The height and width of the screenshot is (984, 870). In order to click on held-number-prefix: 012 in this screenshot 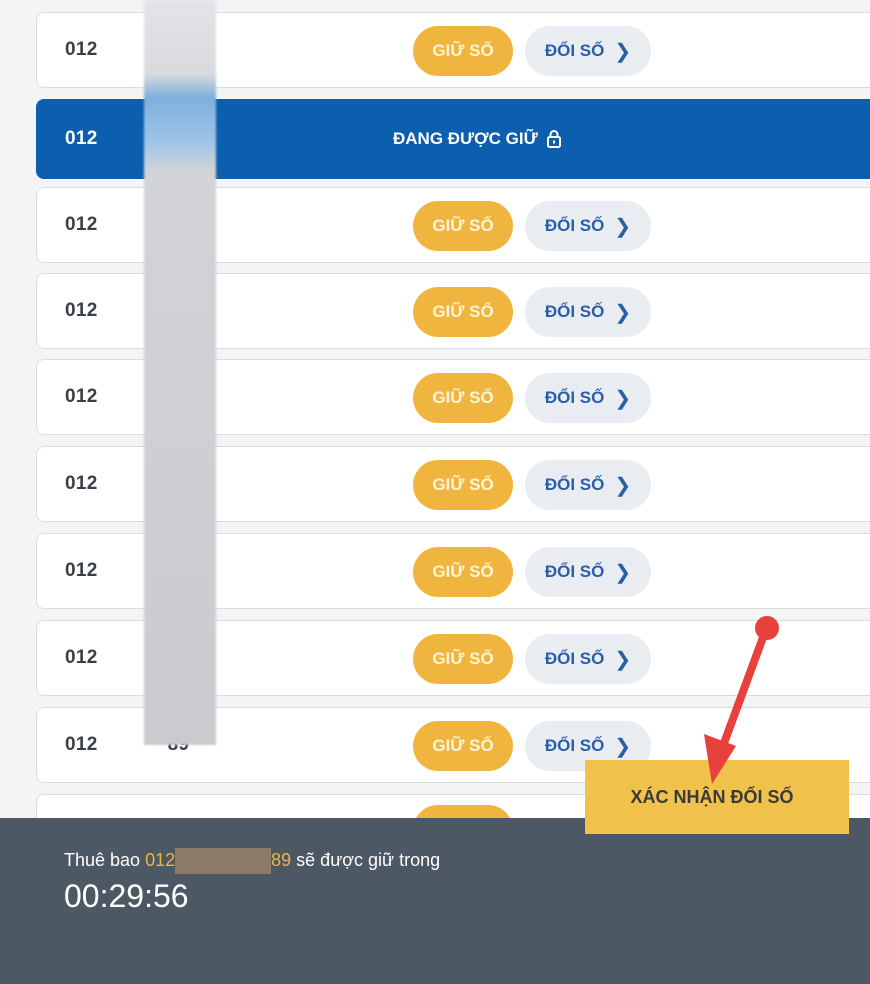, I will do `click(160, 859)`.